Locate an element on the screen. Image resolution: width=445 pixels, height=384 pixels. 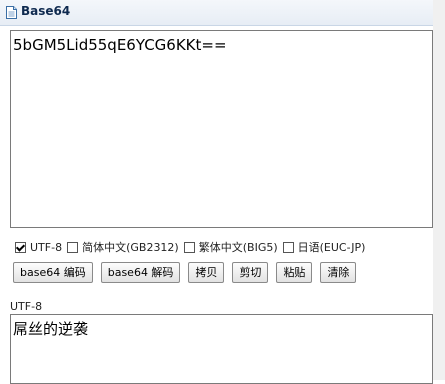
encoding-options: UTF-8 简体中文(GB2312) 繁体中文(BIG5) 日语(EUC-JP) is located at coordinates (192, 247).